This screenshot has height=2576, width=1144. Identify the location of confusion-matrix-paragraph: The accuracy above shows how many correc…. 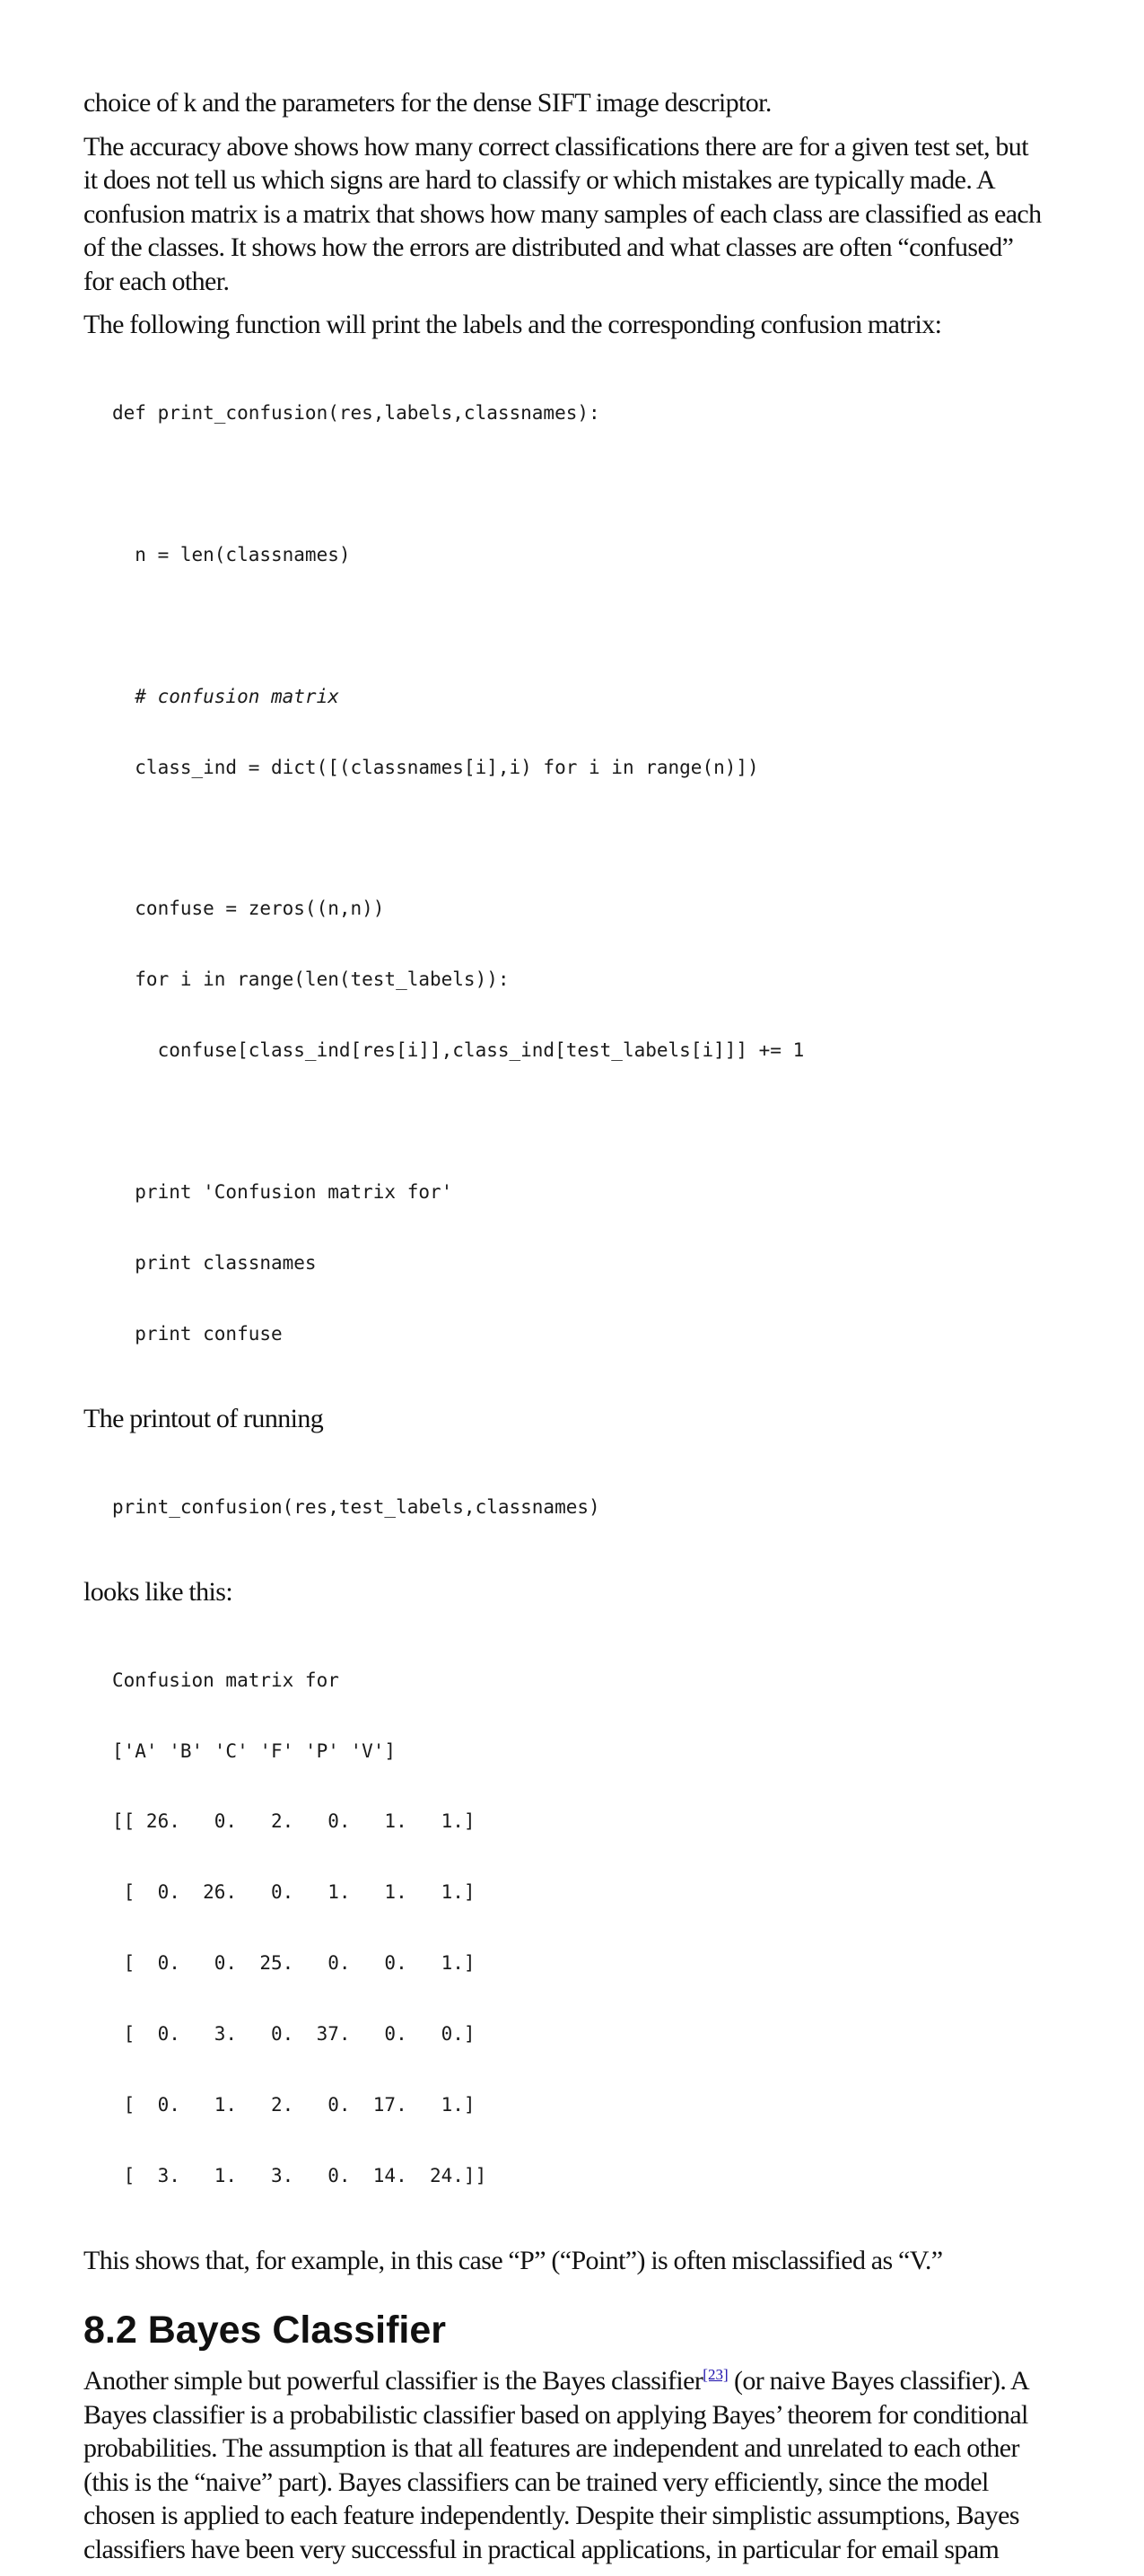
(572, 214).